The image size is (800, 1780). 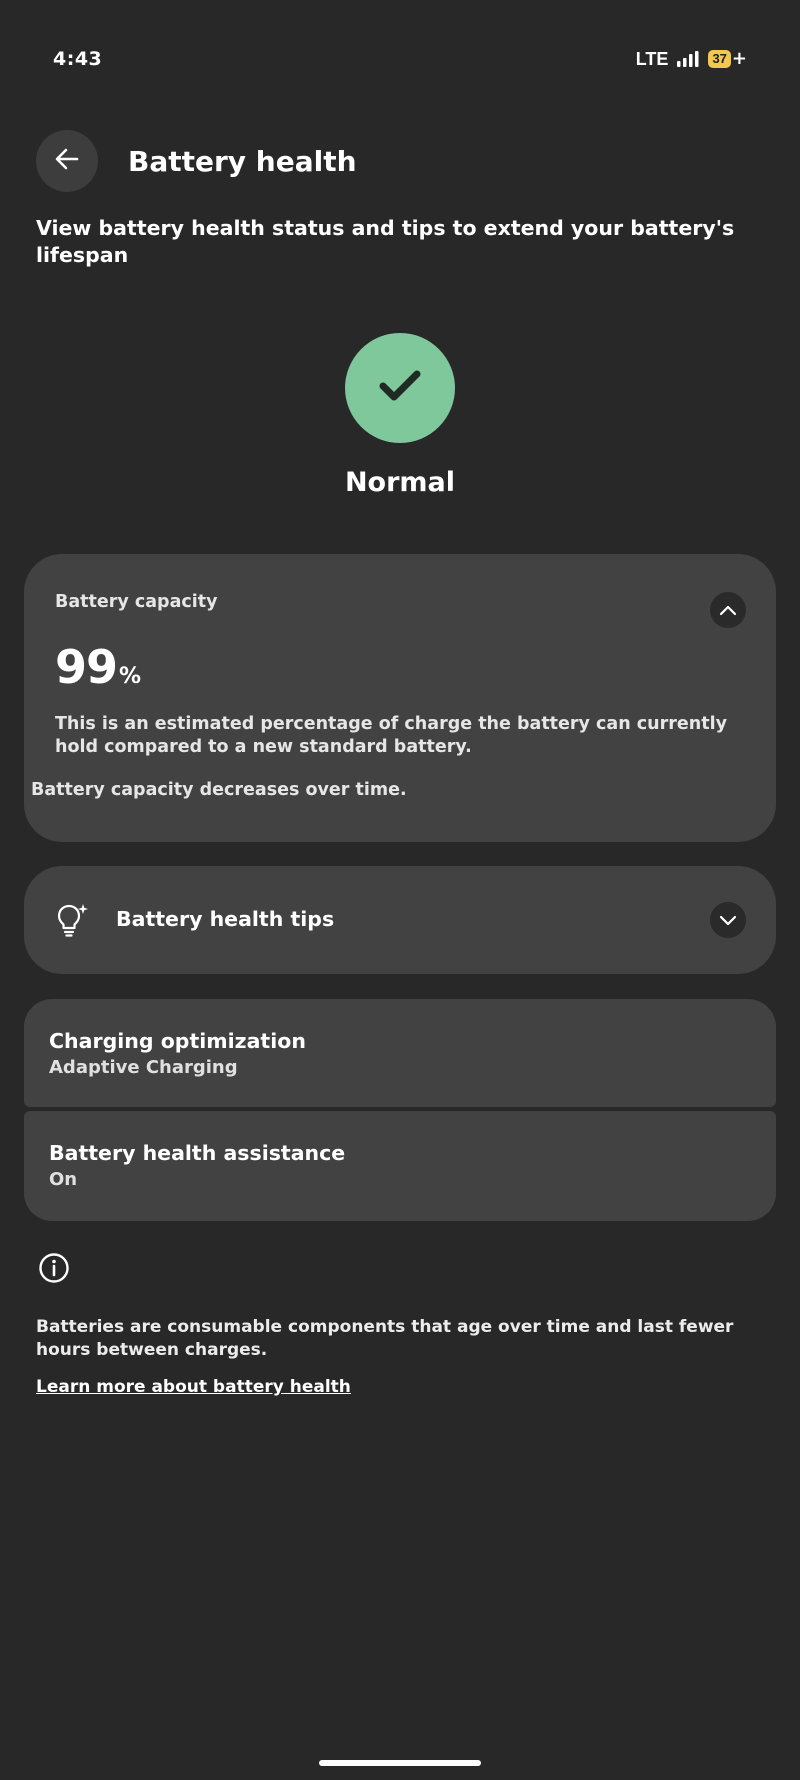 What do you see at coordinates (242, 161) in the screenshot?
I see `page-title: Battery health` at bounding box center [242, 161].